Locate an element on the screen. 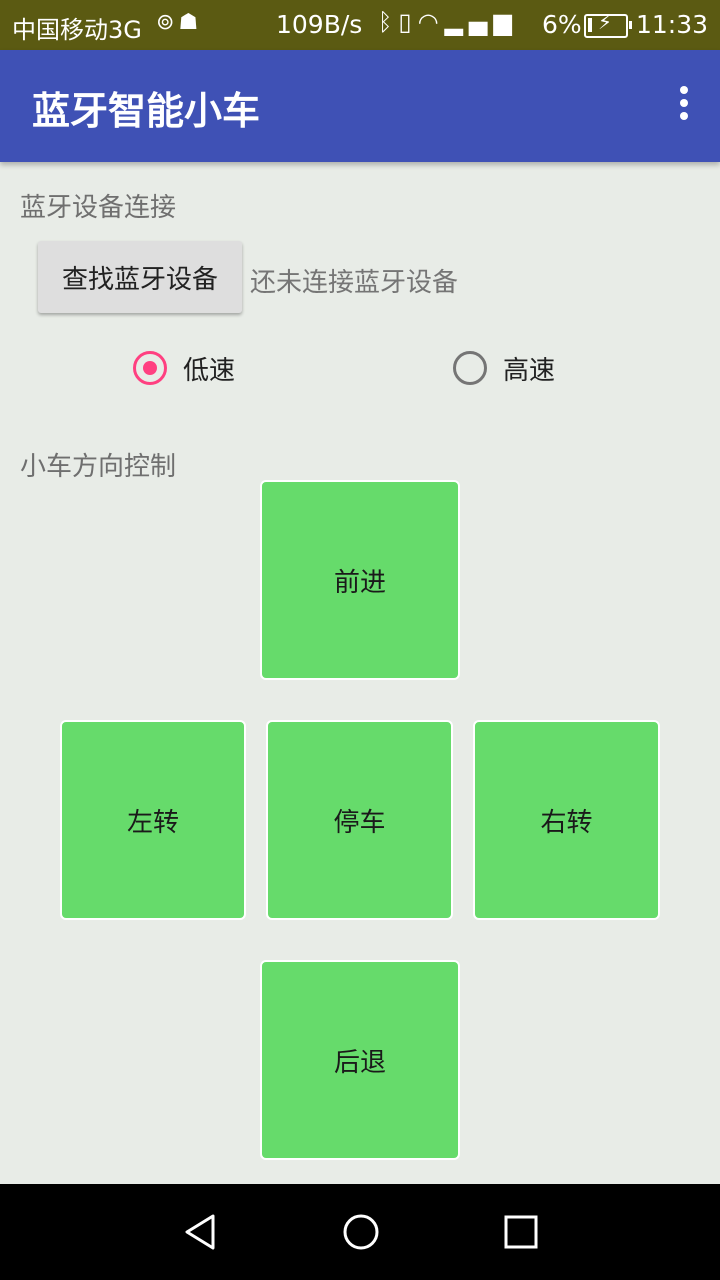 This screenshot has height=1280, width=720. network-speed: 109B/s is located at coordinates (319, 24).